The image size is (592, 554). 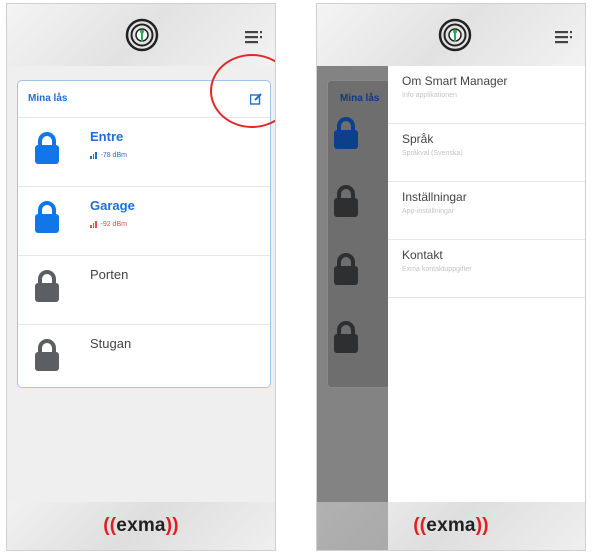 I want to click on signal-strength: -92 dBm, so click(x=108, y=224).